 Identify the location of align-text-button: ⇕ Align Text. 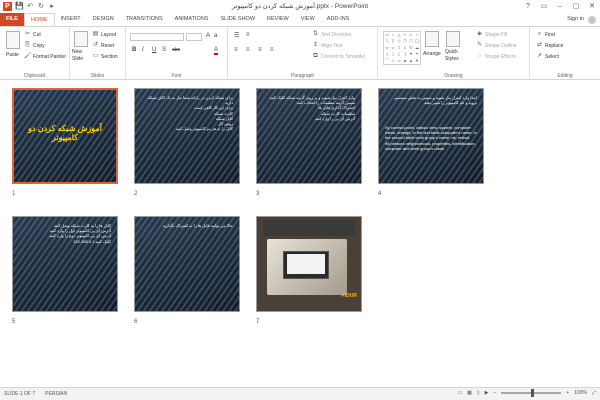
(327, 45).